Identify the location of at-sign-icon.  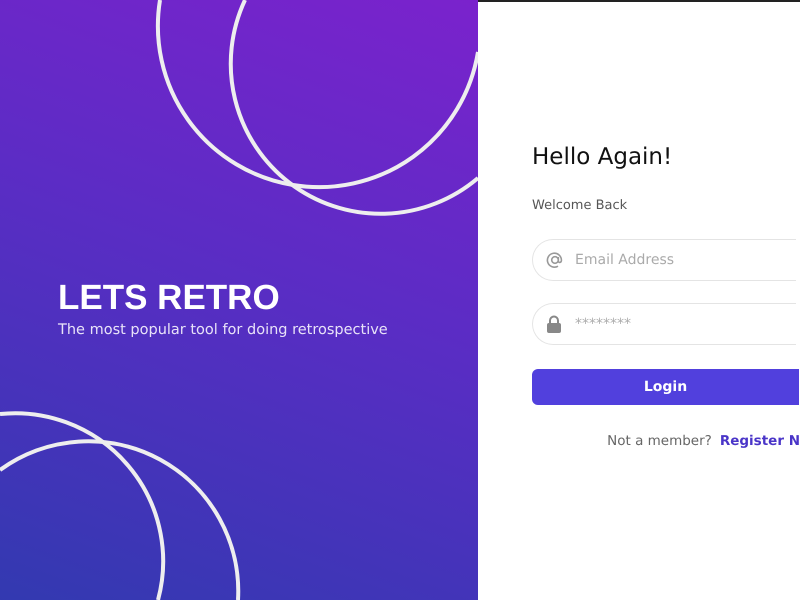
(555, 260).